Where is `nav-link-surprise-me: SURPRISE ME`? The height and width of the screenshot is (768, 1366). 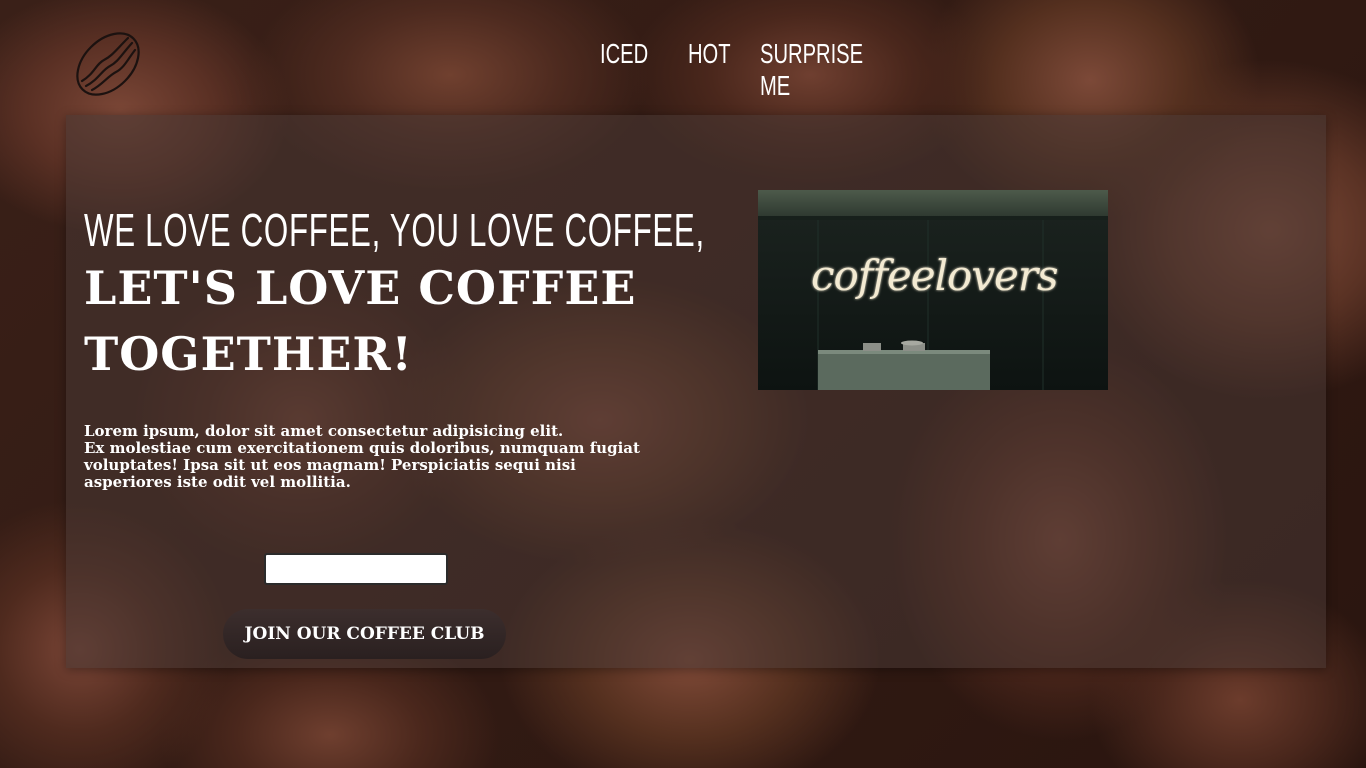 nav-link-surprise-me: SURPRISE ME is located at coordinates (811, 70).